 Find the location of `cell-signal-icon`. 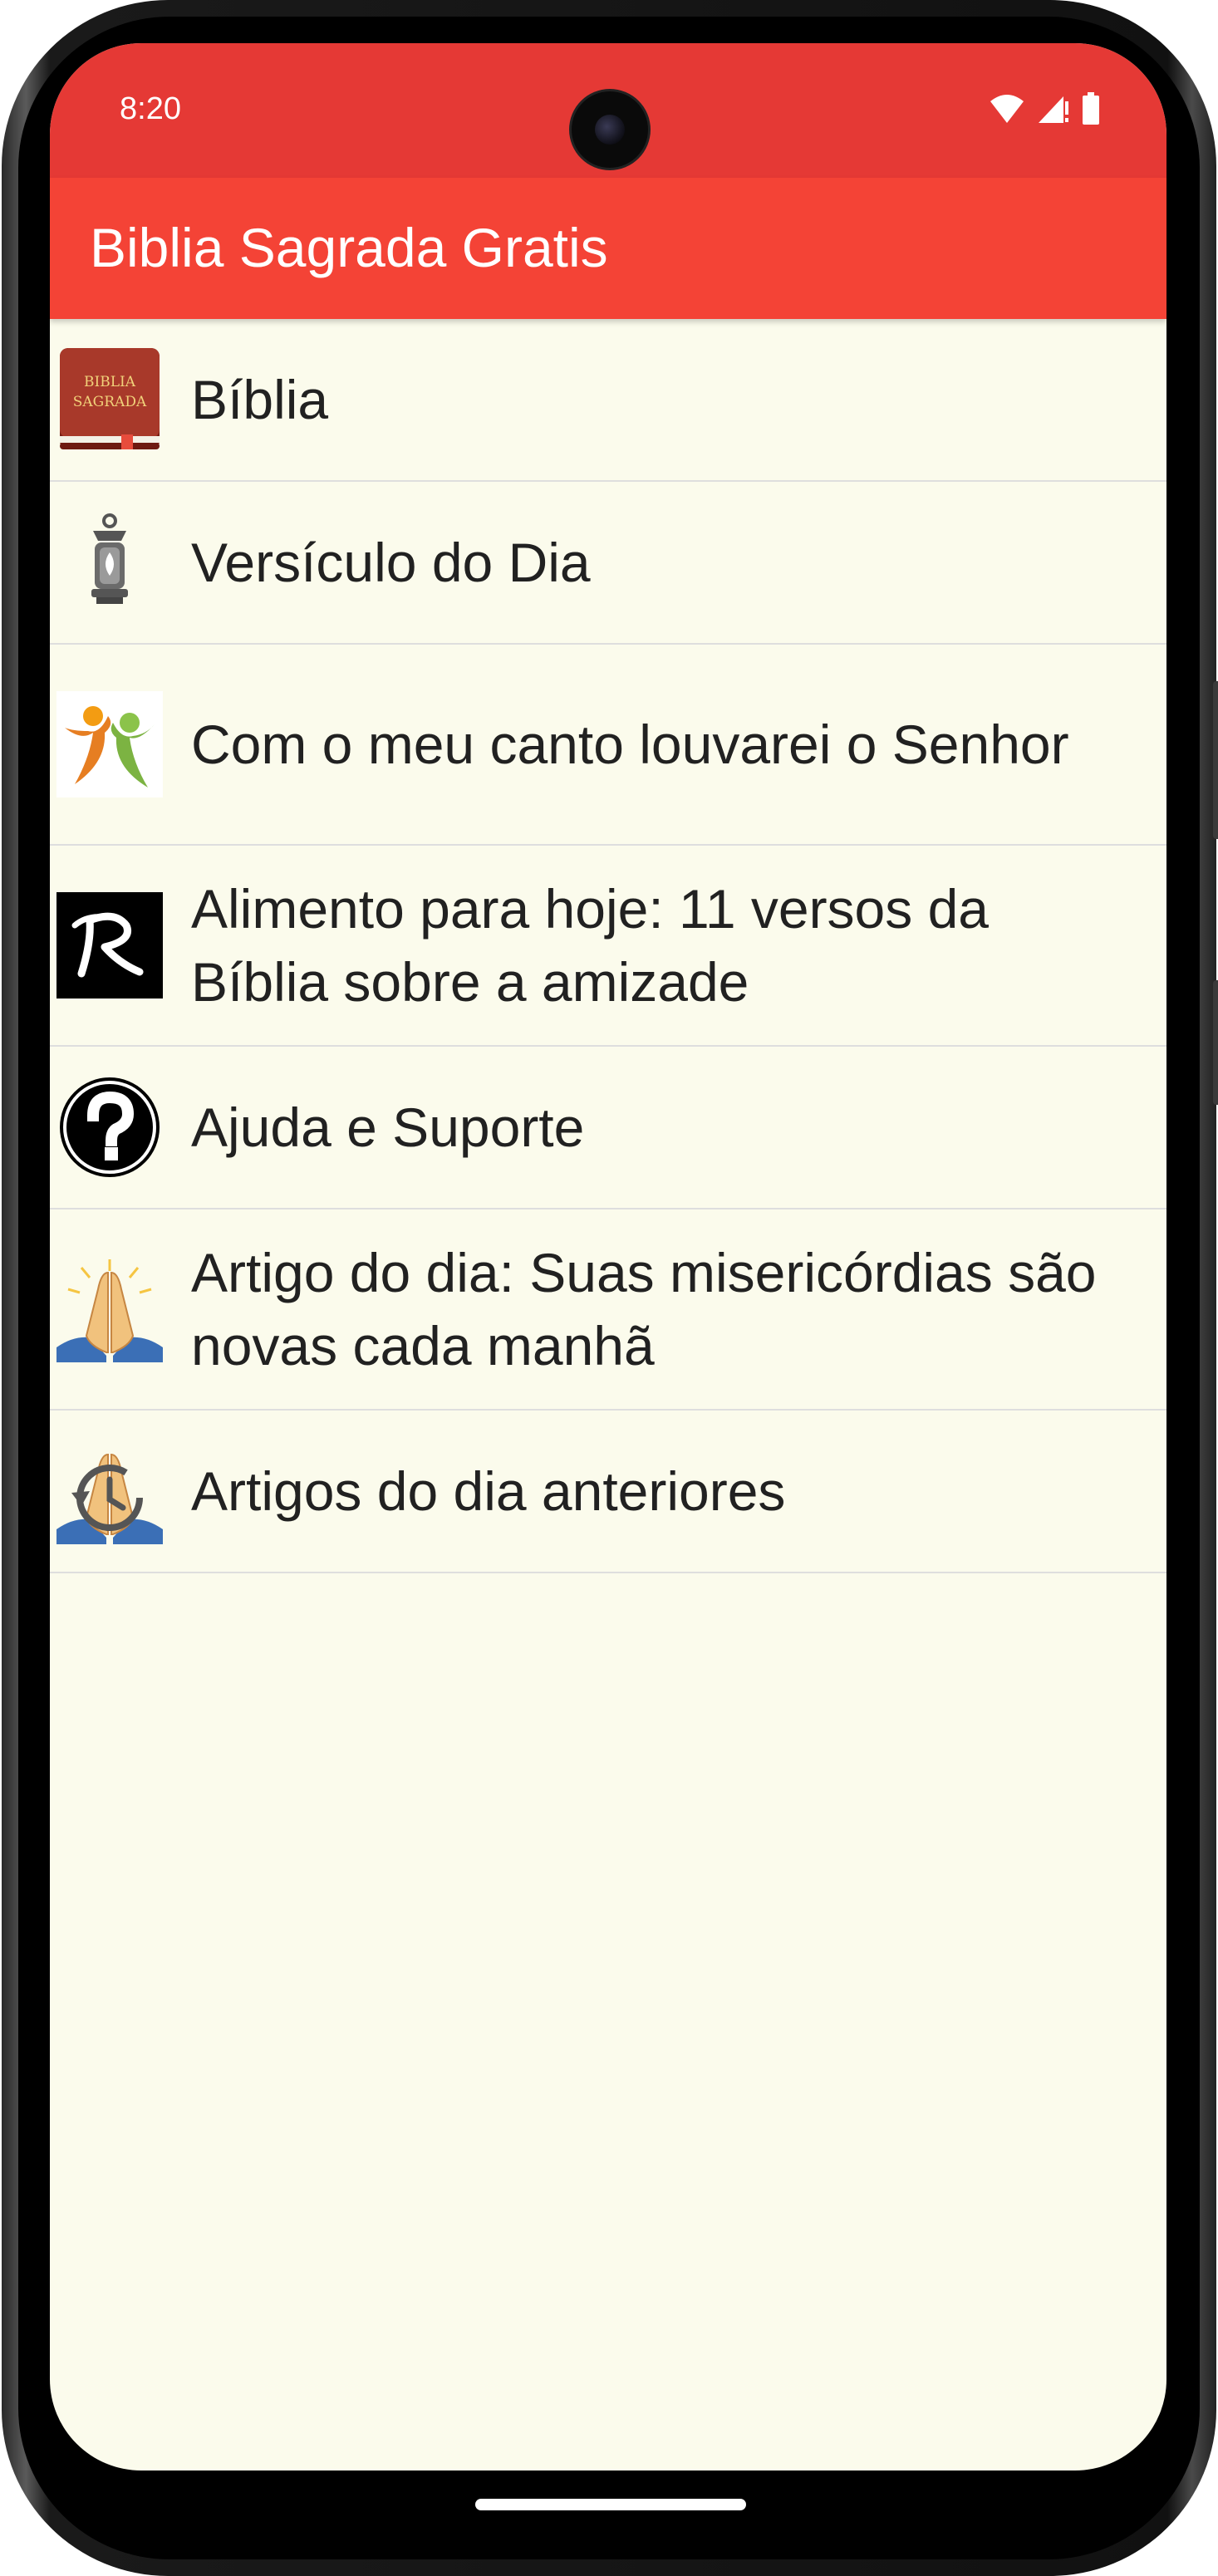

cell-signal-icon is located at coordinates (1053, 109).